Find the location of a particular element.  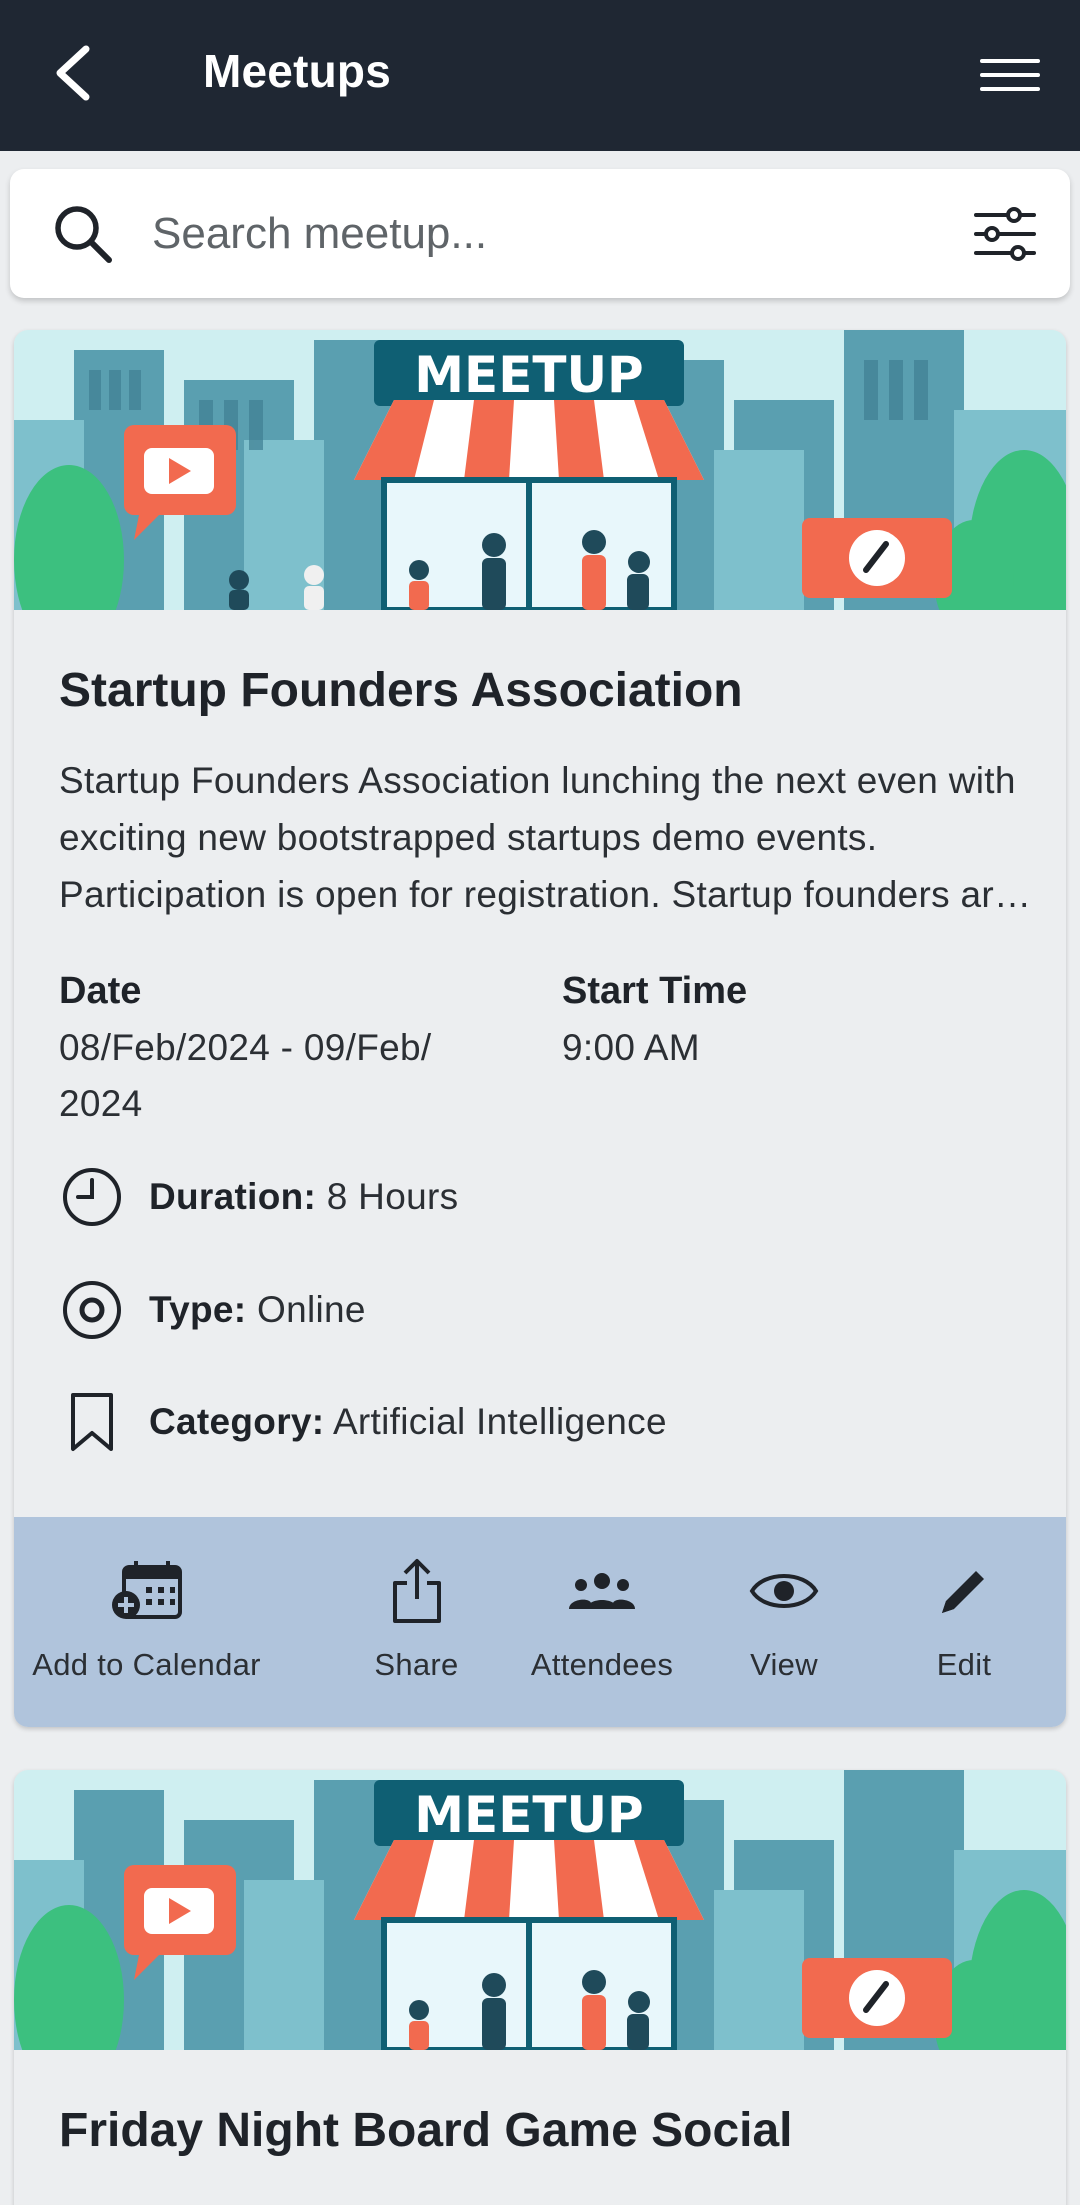

edit-label: Edit is located at coordinates (964, 1664).